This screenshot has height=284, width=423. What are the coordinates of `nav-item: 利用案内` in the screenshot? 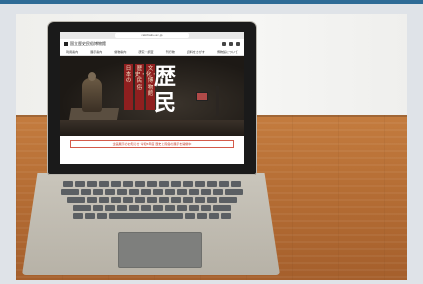 It's located at (72, 52).